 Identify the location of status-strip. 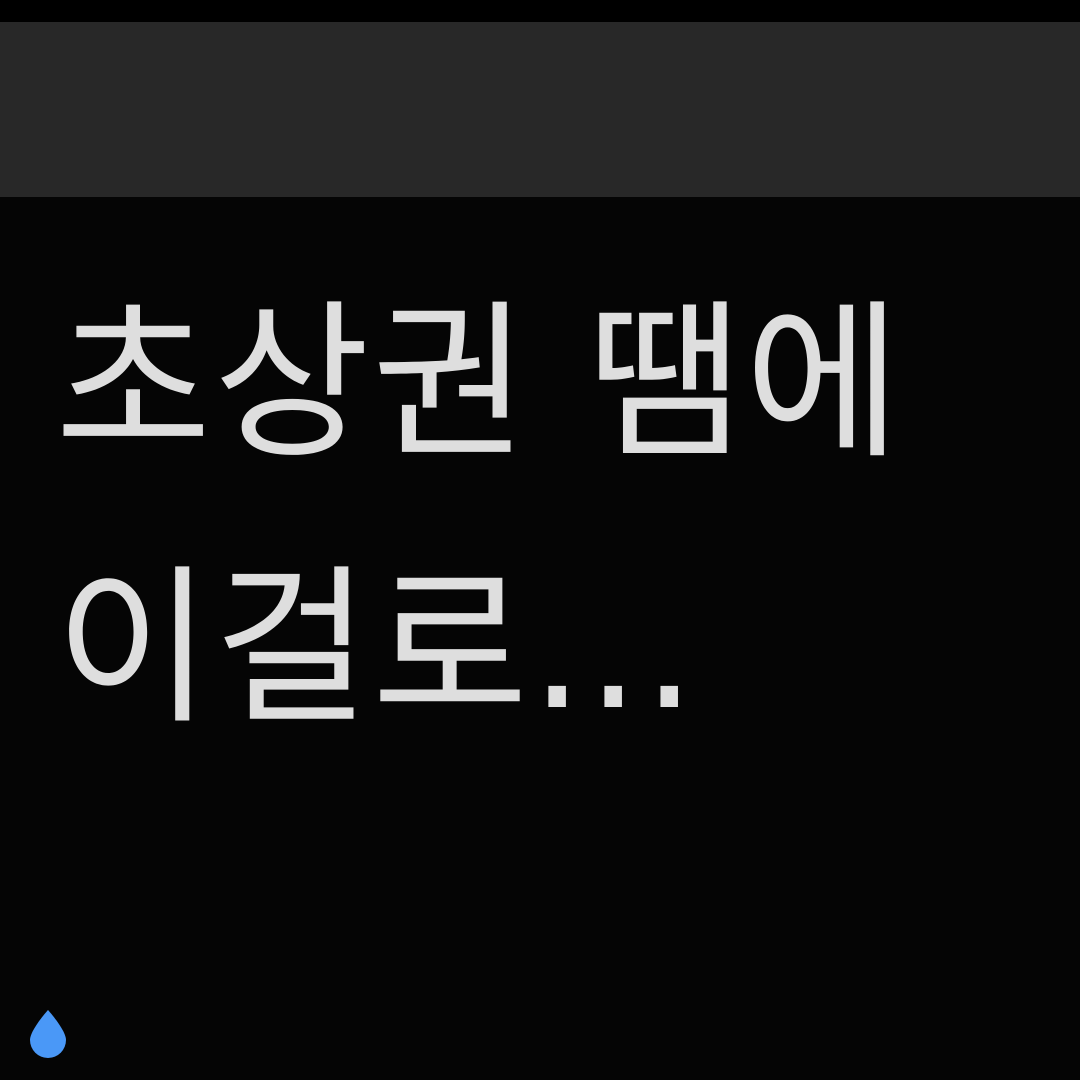
(540, 11).